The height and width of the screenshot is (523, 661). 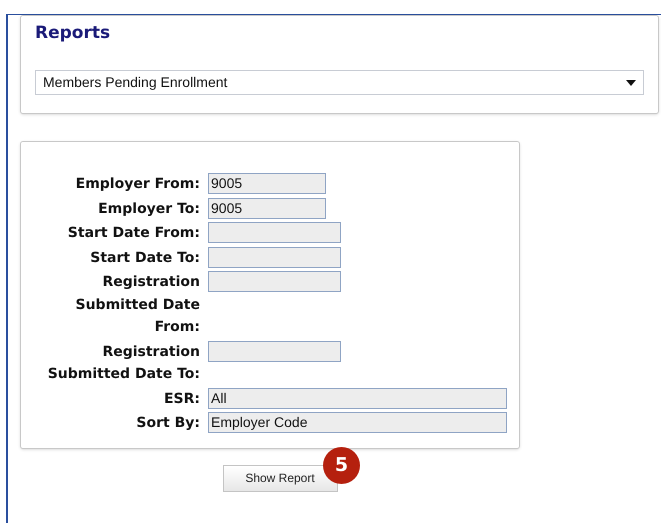 I want to click on field-label: ESR:, so click(x=181, y=399).